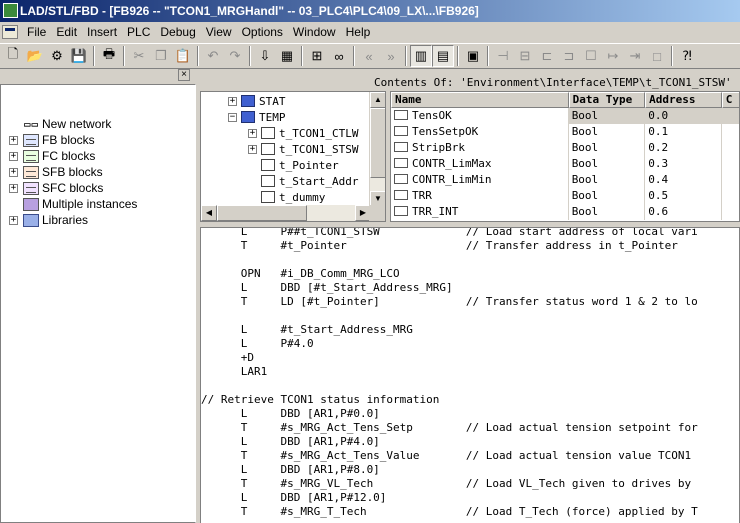 The width and height of the screenshot is (740, 523). I want to click on monitor-icon: ∞, so click(339, 56).